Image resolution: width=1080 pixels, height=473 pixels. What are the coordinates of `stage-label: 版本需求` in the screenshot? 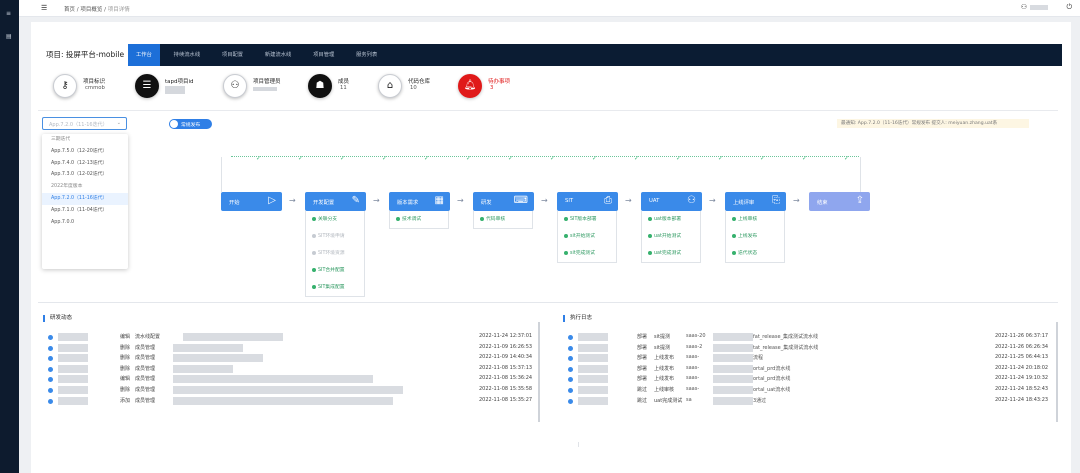 It's located at (408, 203).